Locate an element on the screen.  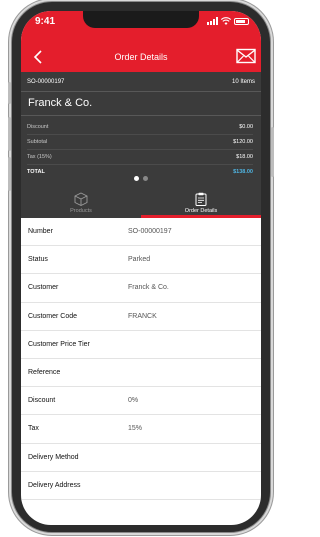
detail-row-customer-code: Customer Code FRANCK is located at coordinates (141, 317).